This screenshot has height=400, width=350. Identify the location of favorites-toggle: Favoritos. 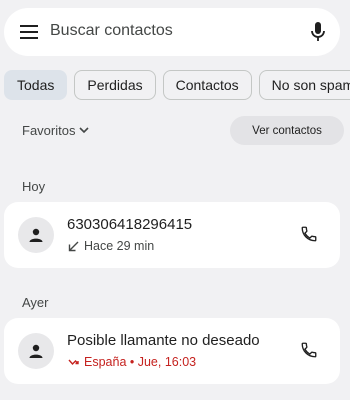
(56, 130).